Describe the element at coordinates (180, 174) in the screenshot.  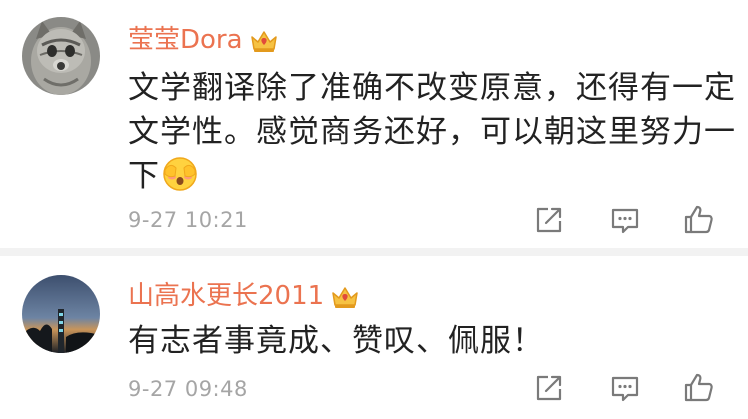
I see `shy-face-emoji-icon` at that location.